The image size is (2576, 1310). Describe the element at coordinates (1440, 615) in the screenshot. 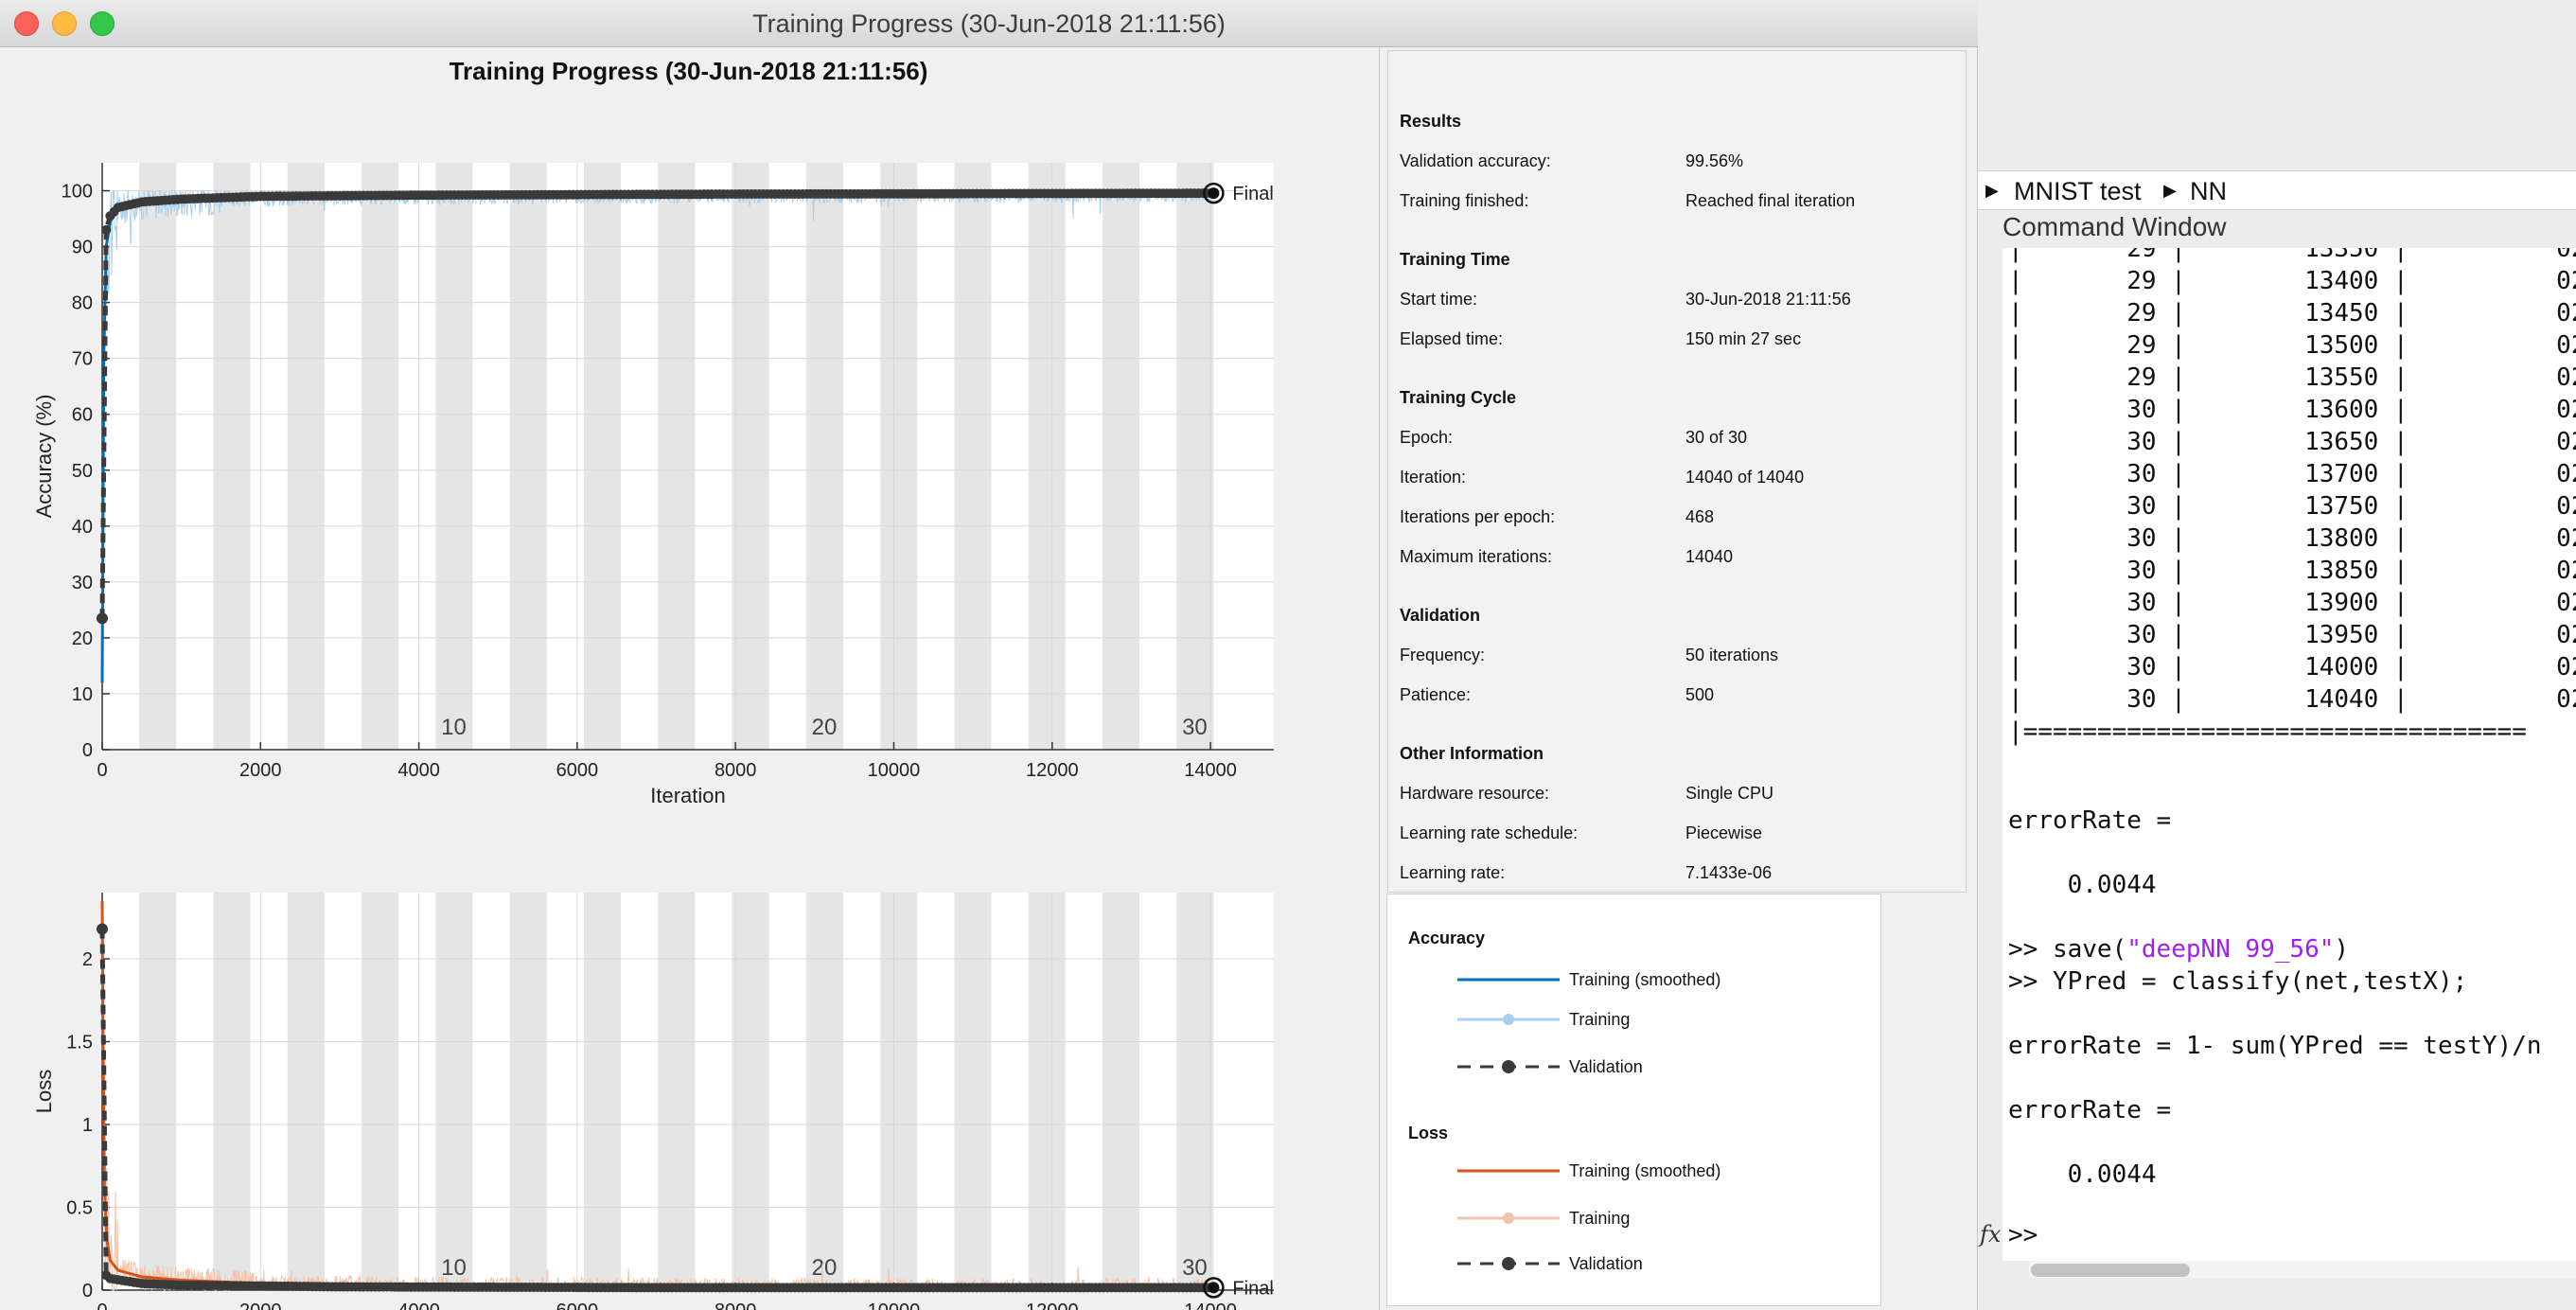

I see `validation-heading: Validation` at that location.